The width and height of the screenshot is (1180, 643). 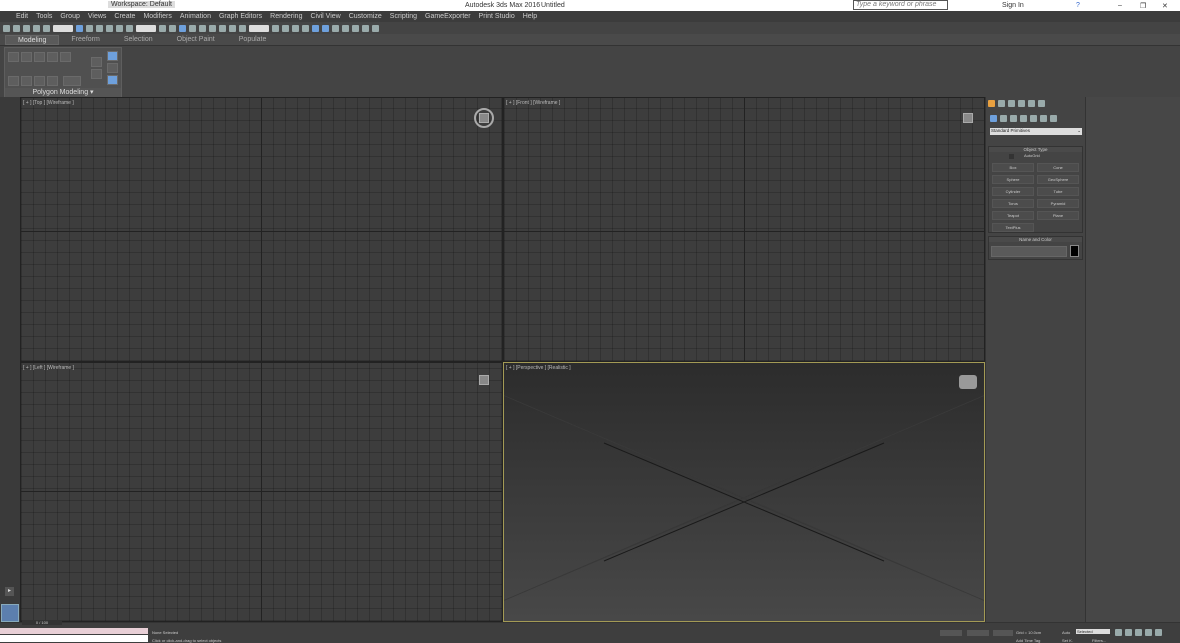 What do you see at coordinates (1021, 103) in the screenshot?
I see `motion-tab-icon` at bounding box center [1021, 103].